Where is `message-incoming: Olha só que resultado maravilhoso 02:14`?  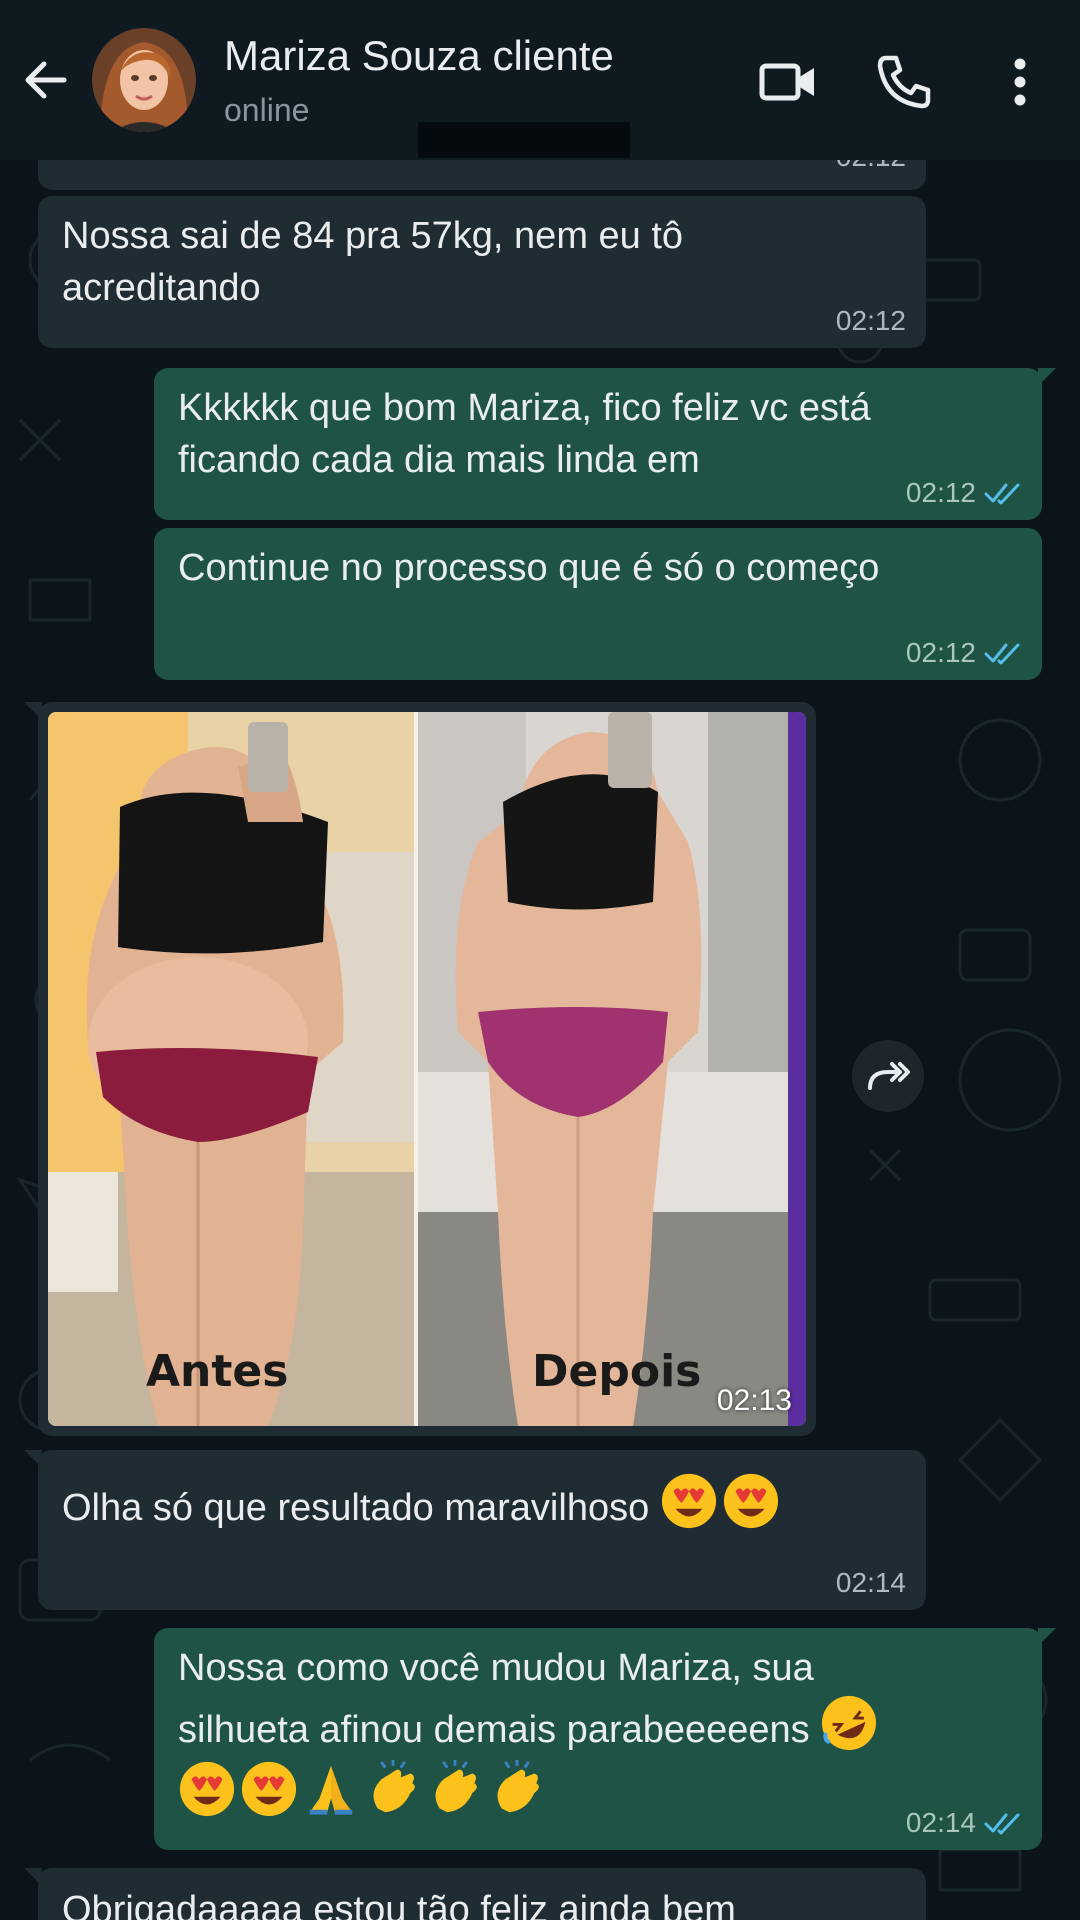
message-incoming: Olha só que resultado maravilhoso 02:14 is located at coordinates (475, 1530).